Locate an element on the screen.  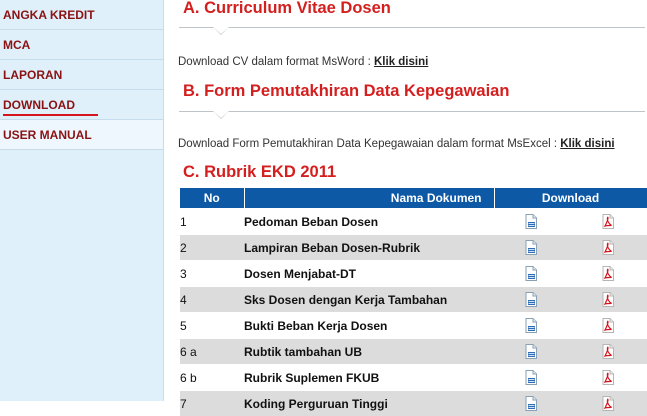
cv-download-link: Klik disini is located at coordinates (401, 62).